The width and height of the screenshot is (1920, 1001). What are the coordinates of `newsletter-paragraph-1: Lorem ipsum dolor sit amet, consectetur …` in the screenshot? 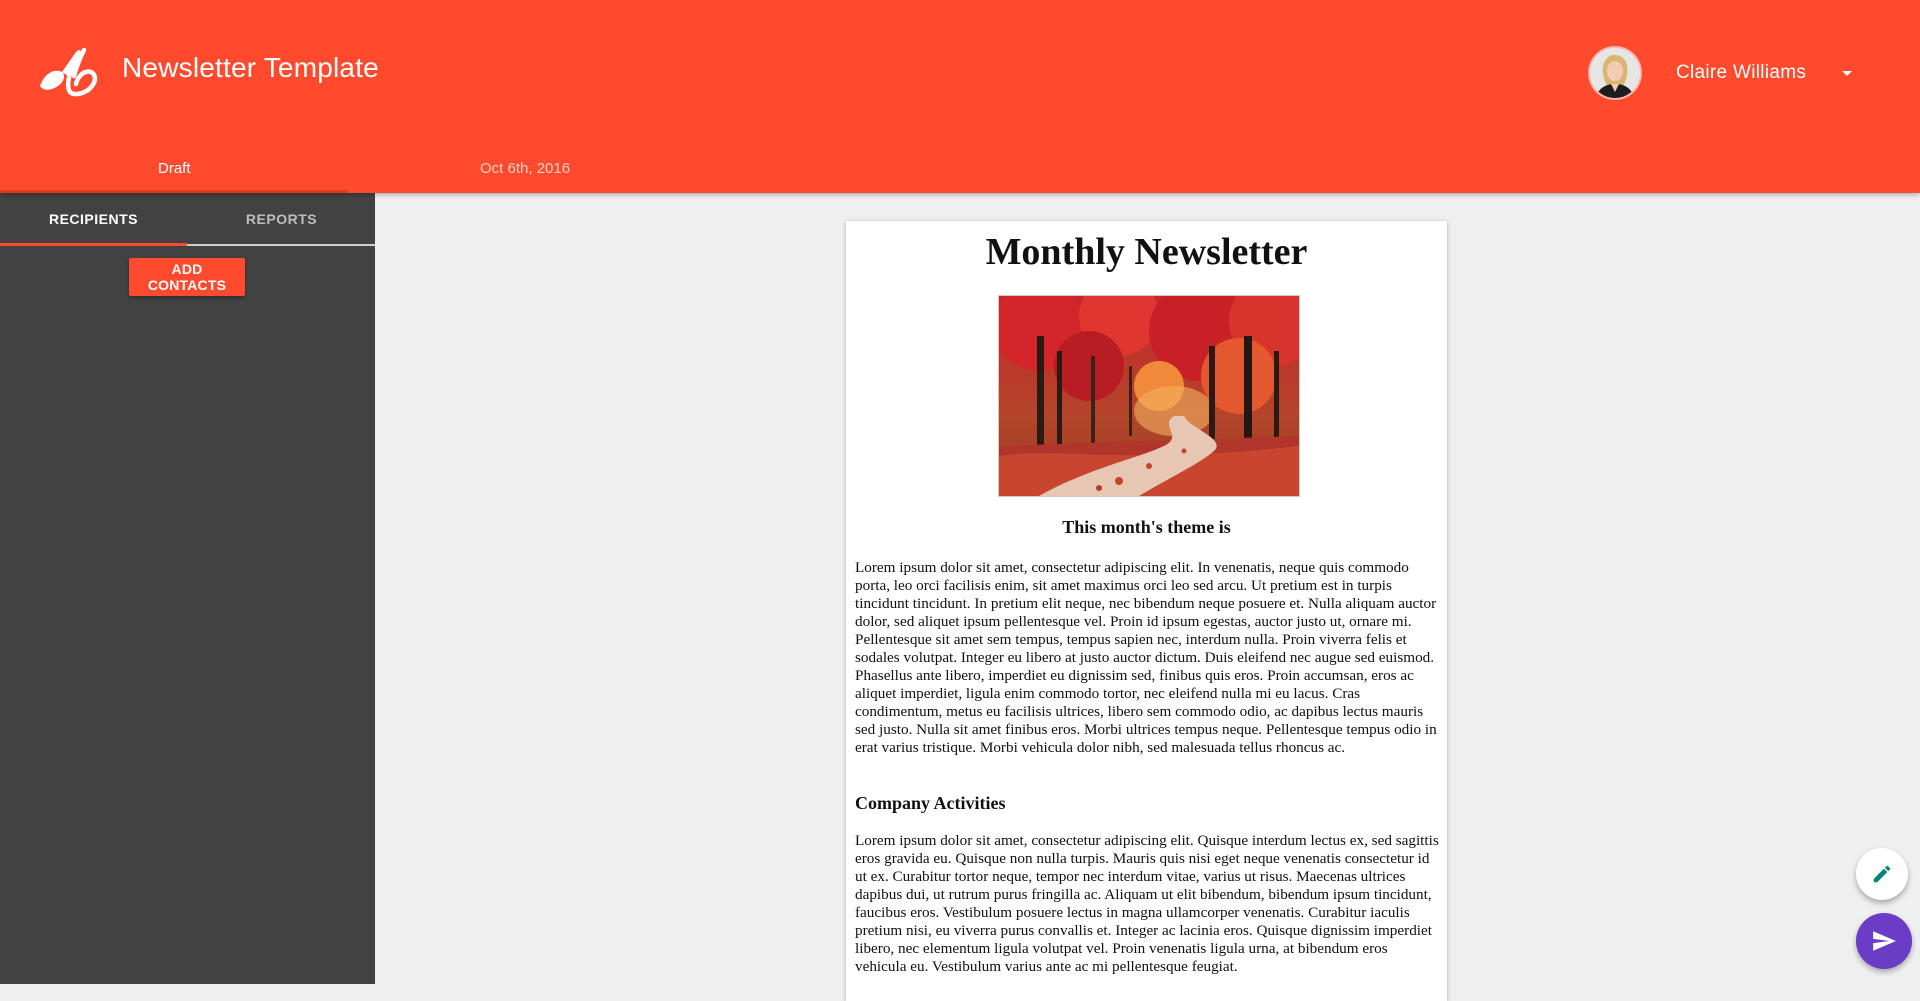 It's located at (1146, 657).